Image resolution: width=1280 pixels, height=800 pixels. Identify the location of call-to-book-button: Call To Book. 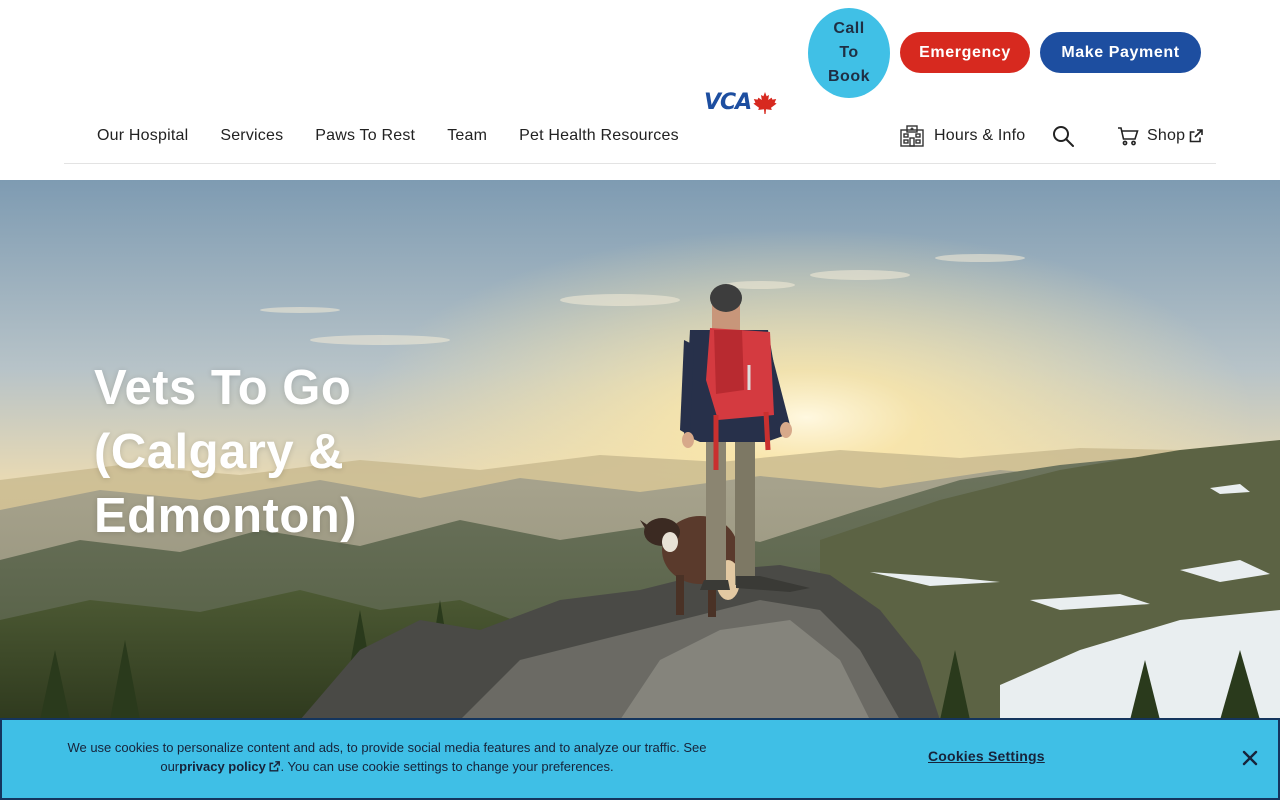
(849, 53).